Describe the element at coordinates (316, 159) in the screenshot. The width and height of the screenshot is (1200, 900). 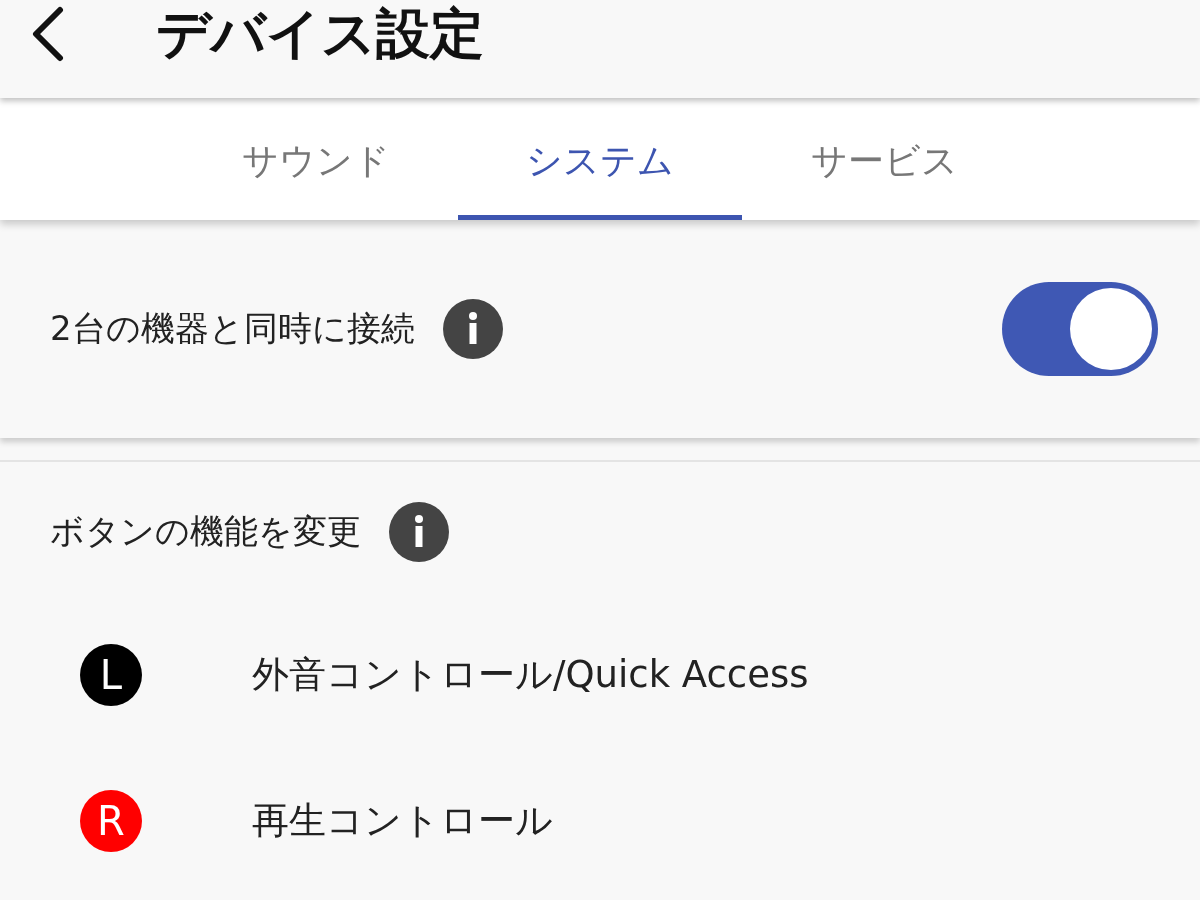
I see `tab: サウンド` at that location.